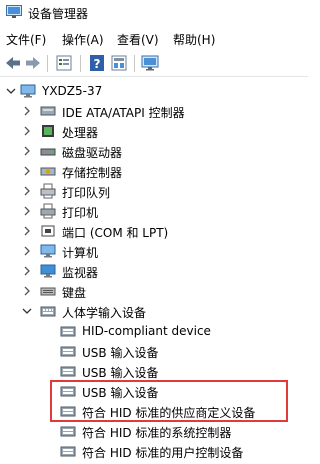  What do you see at coordinates (163, 453) in the screenshot?
I see `tree-device-label: 符合 HID 标准的用户控制设备` at bounding box center [163, 453].